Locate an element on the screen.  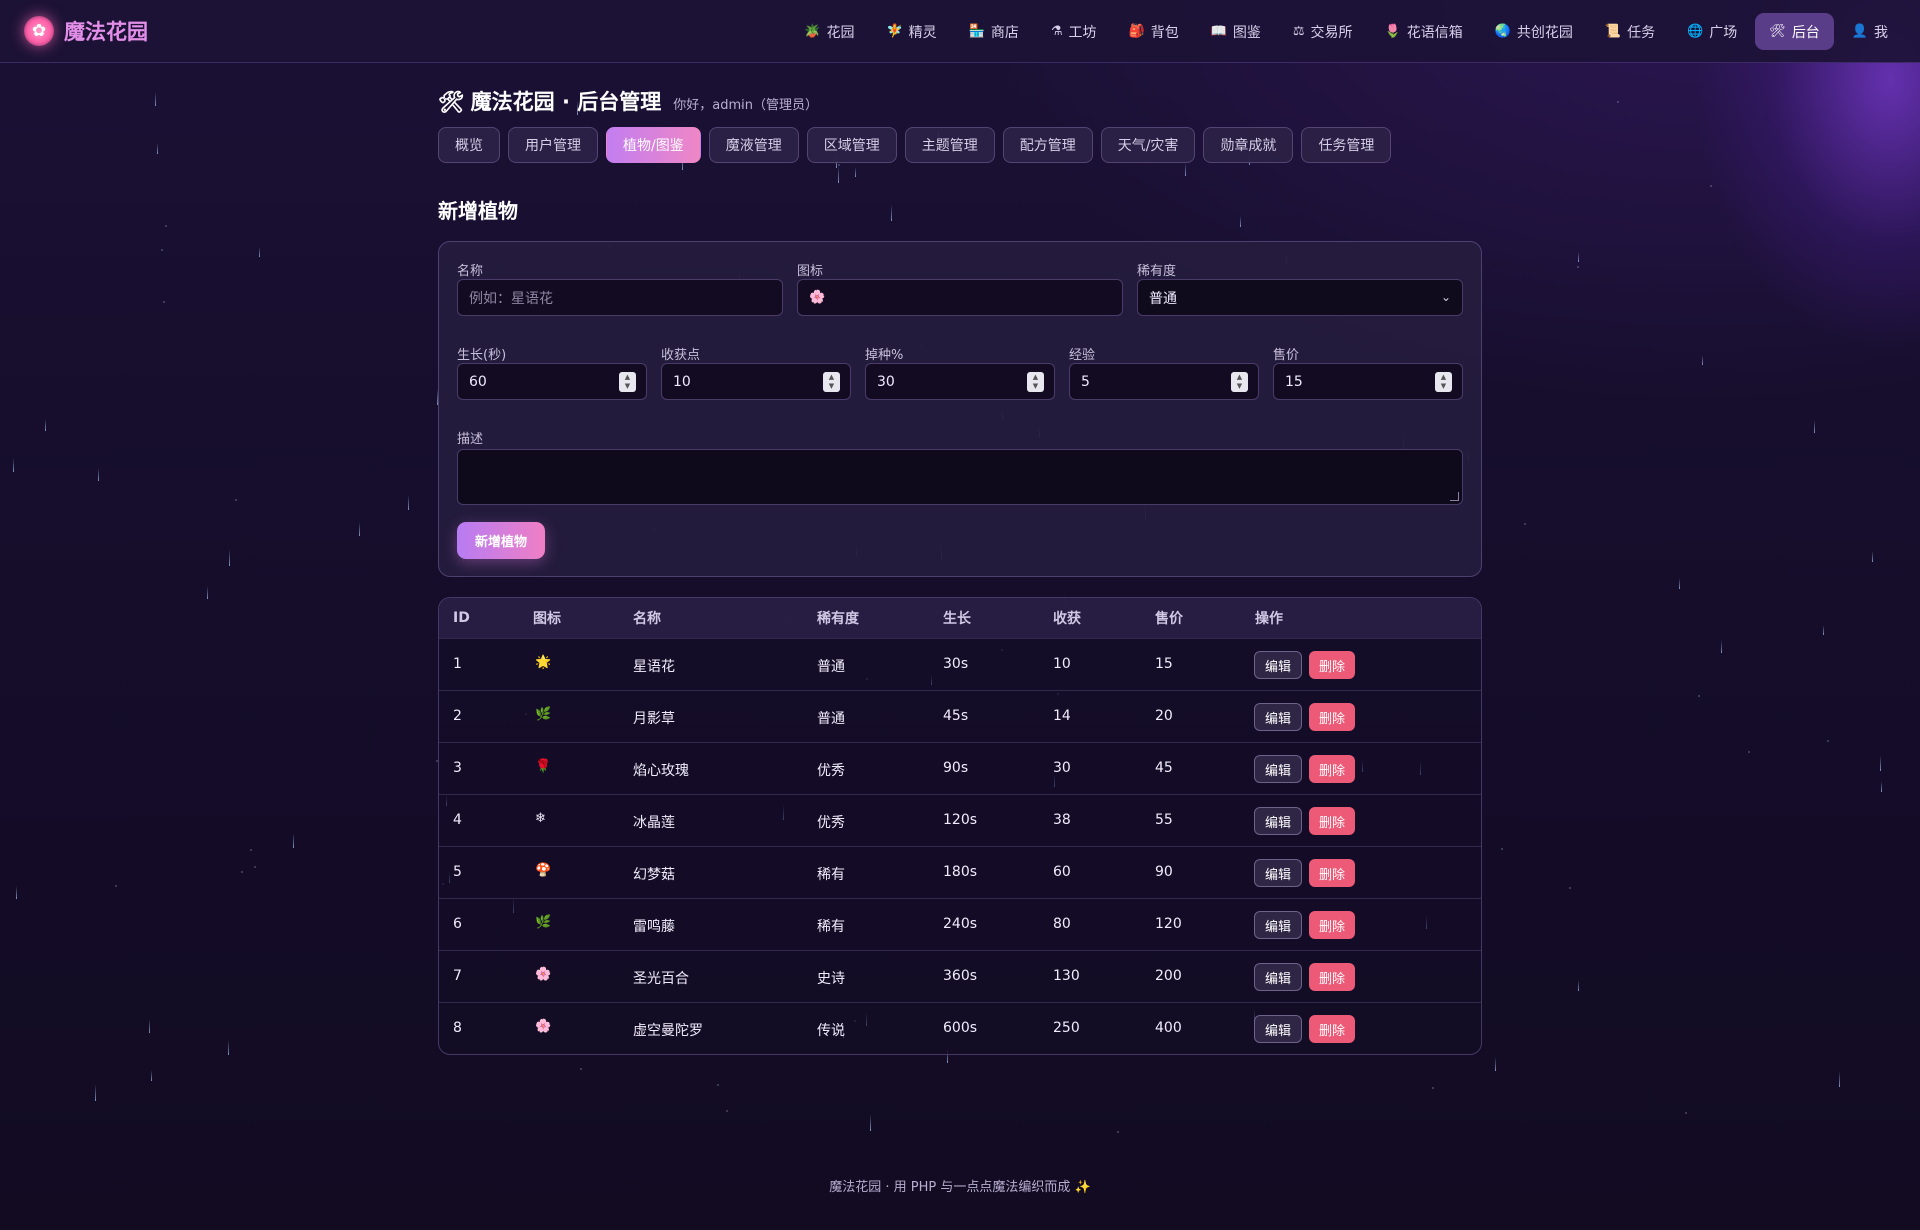
exp-label: 经验 is located at coordinates (1082, 355).